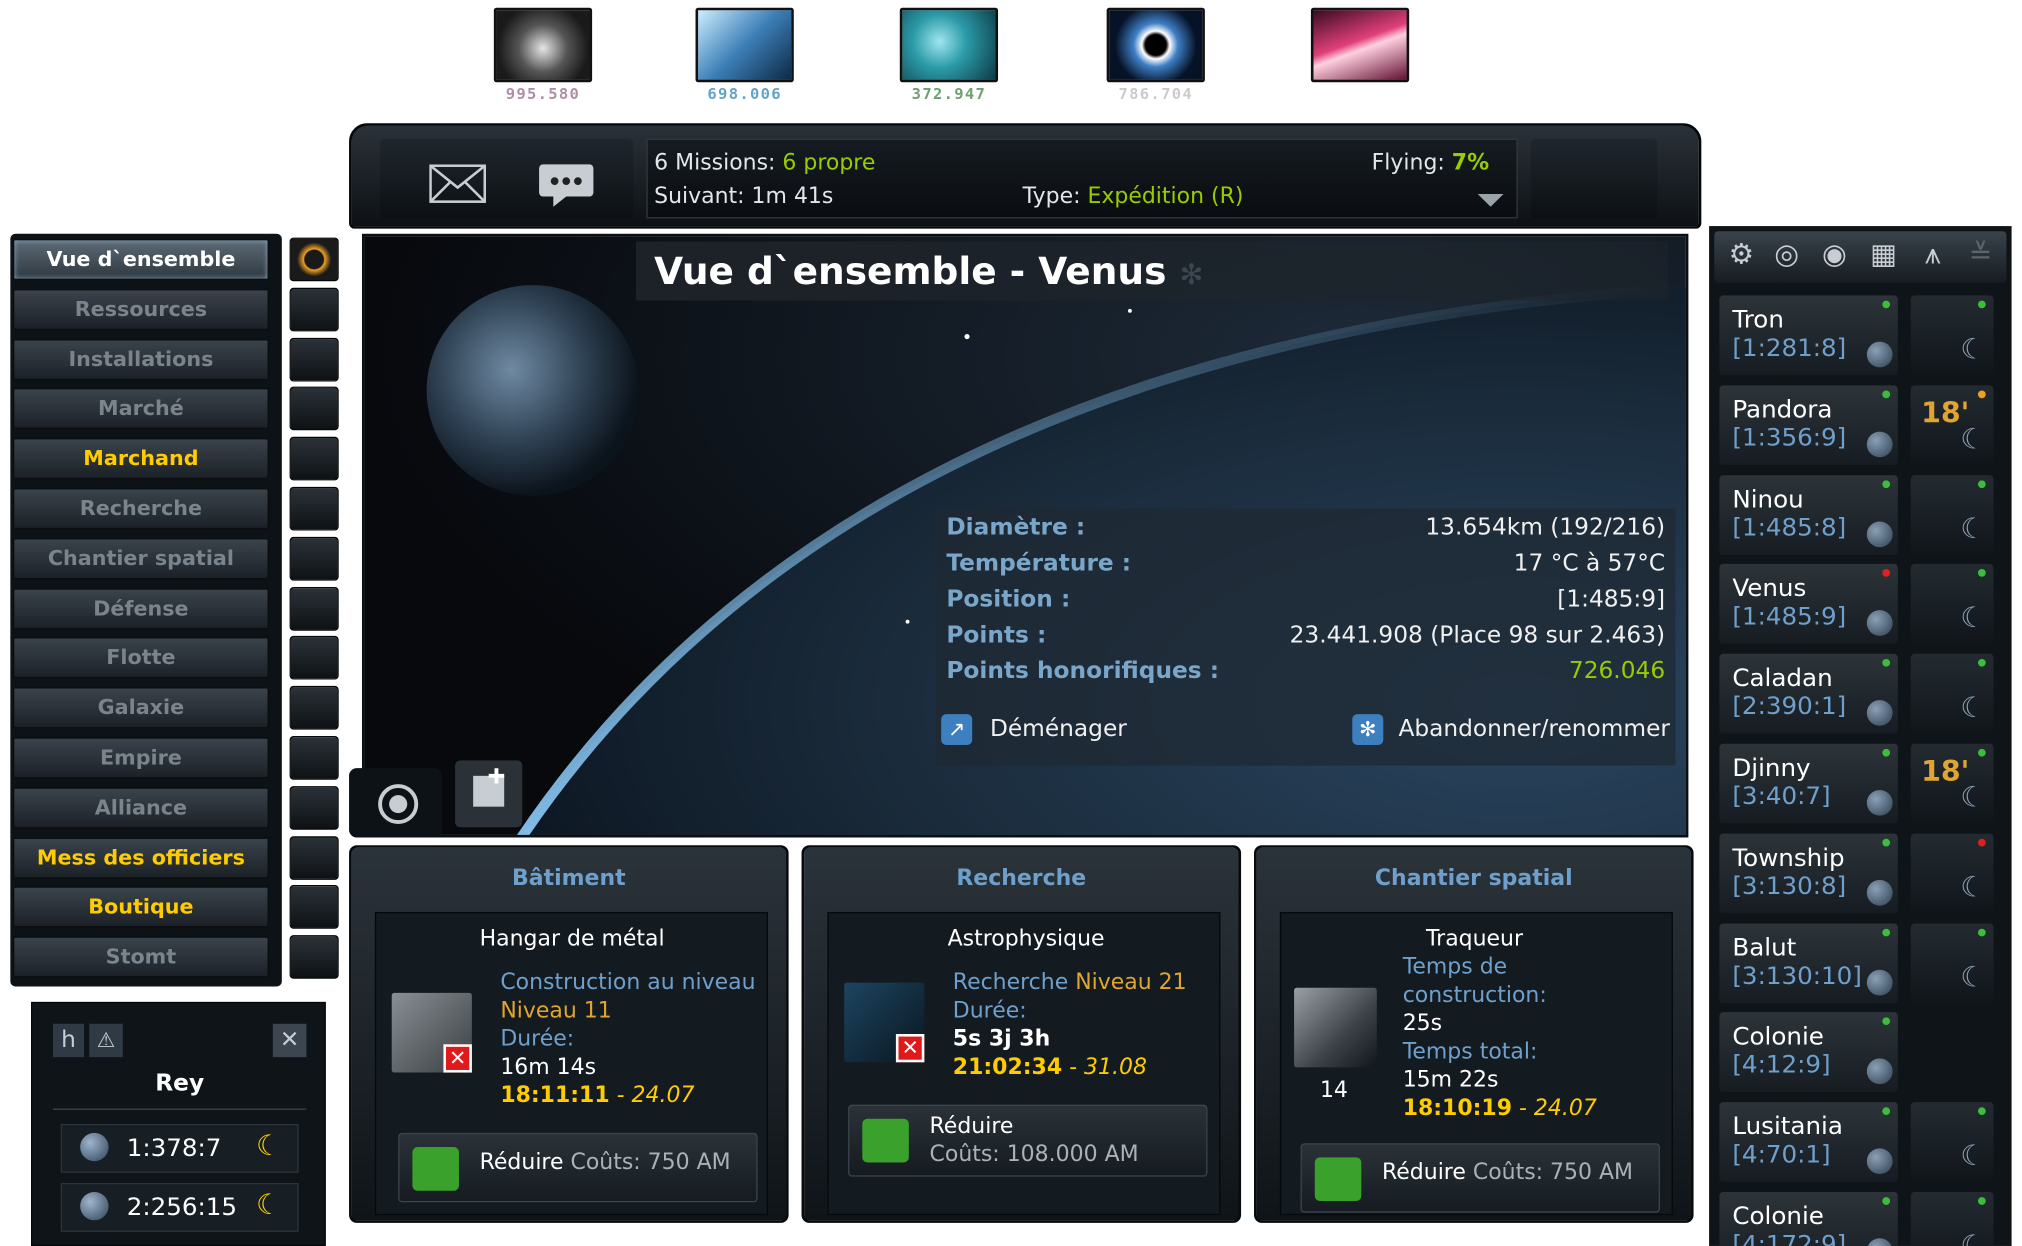  Describe the element at coordinates (314, 907) in the screenshot. I see `shop-icon` at that location.